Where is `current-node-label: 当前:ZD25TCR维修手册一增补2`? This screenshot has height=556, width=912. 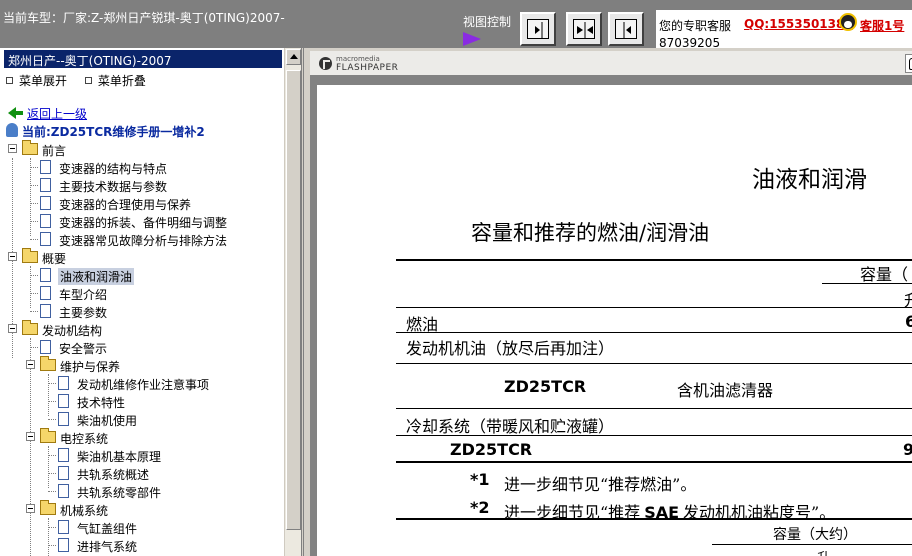
current-node-label: 当前:ZD25TCR维修手册一增补2 is located at coordinates (113, 132).